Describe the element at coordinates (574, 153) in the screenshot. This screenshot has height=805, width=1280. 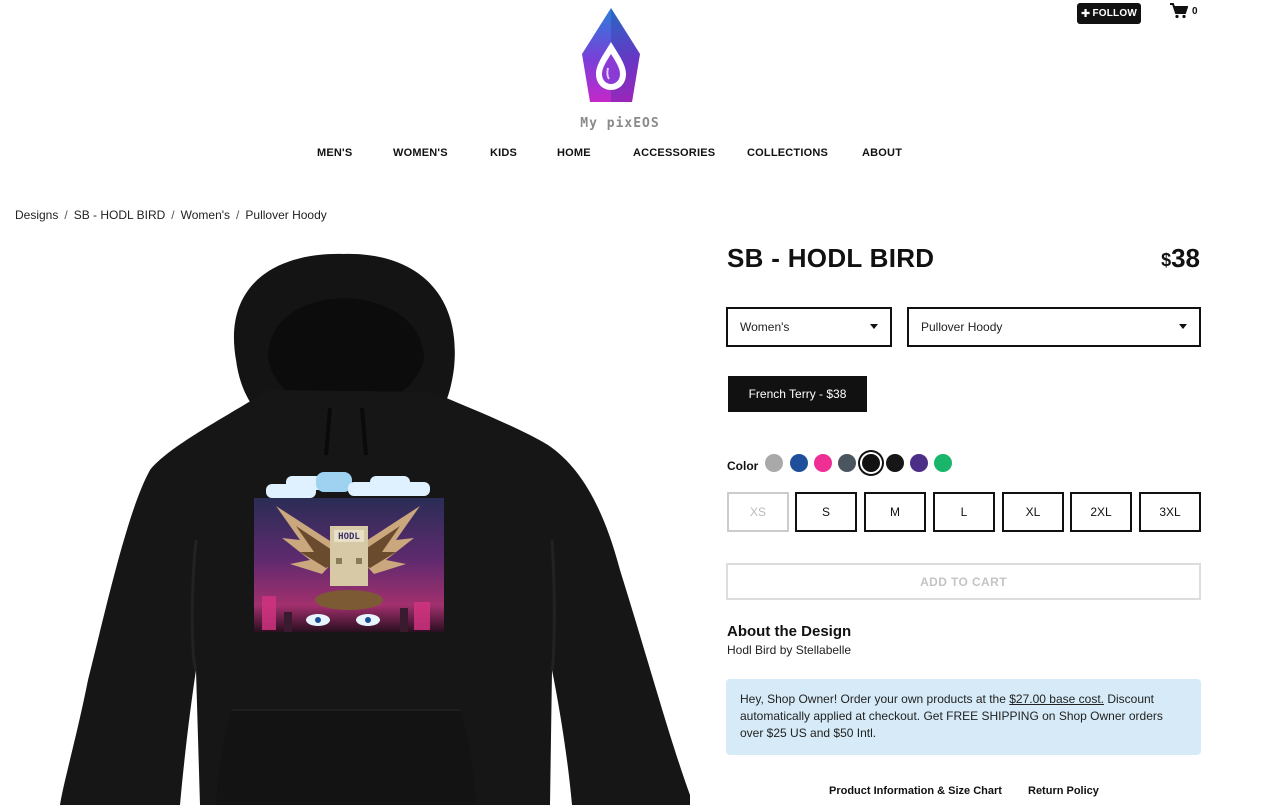
I see `nav-item-home: HOME` at that location.